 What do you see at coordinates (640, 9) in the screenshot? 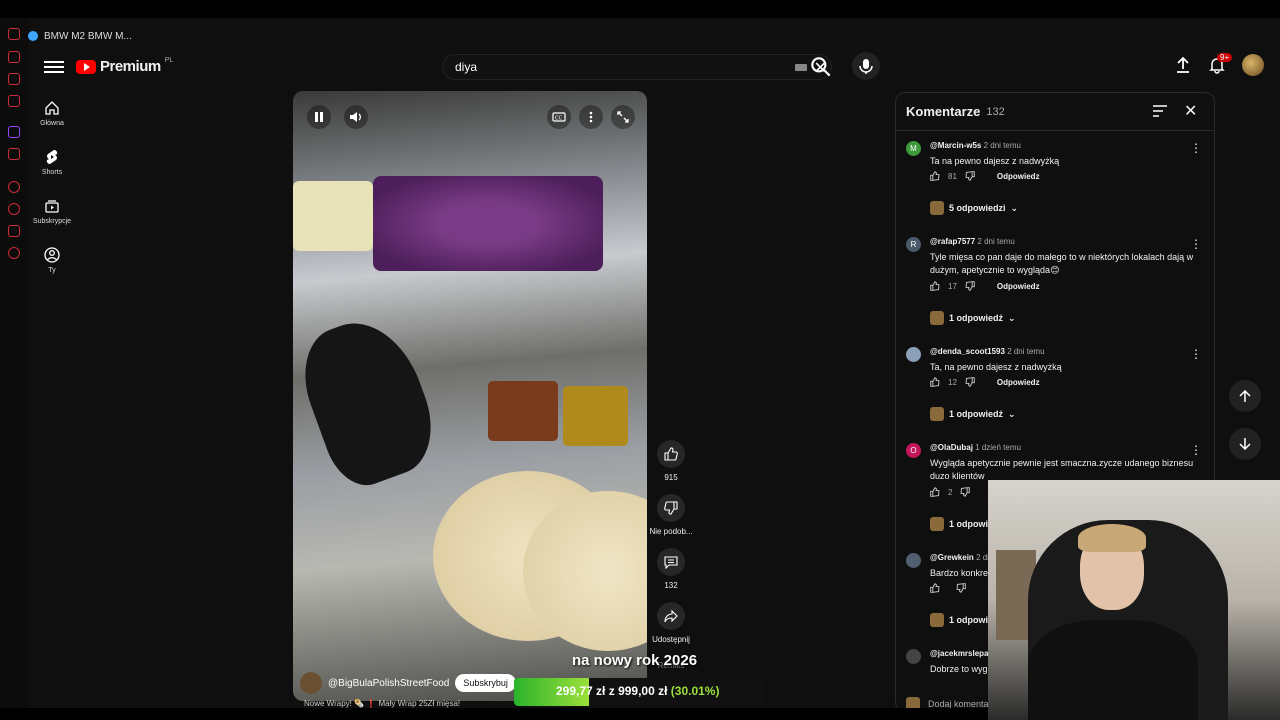
I see `browser-topbar` at bounding box center [640, 9].